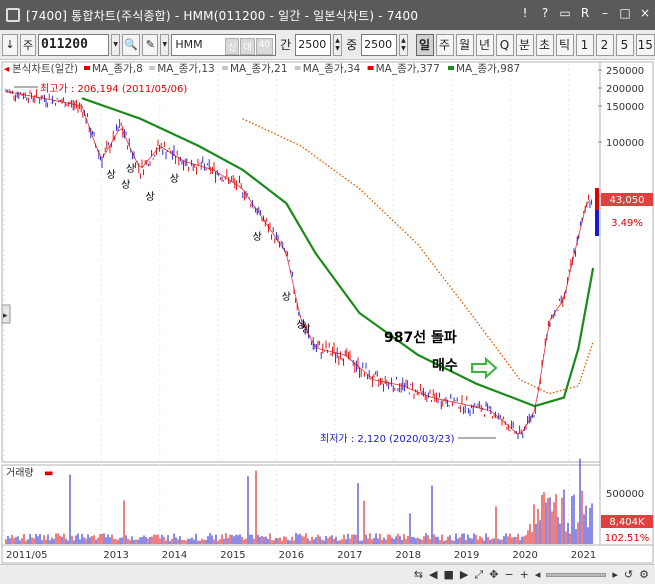  I want to click on period-week-tab: 주, so click(444, 44).